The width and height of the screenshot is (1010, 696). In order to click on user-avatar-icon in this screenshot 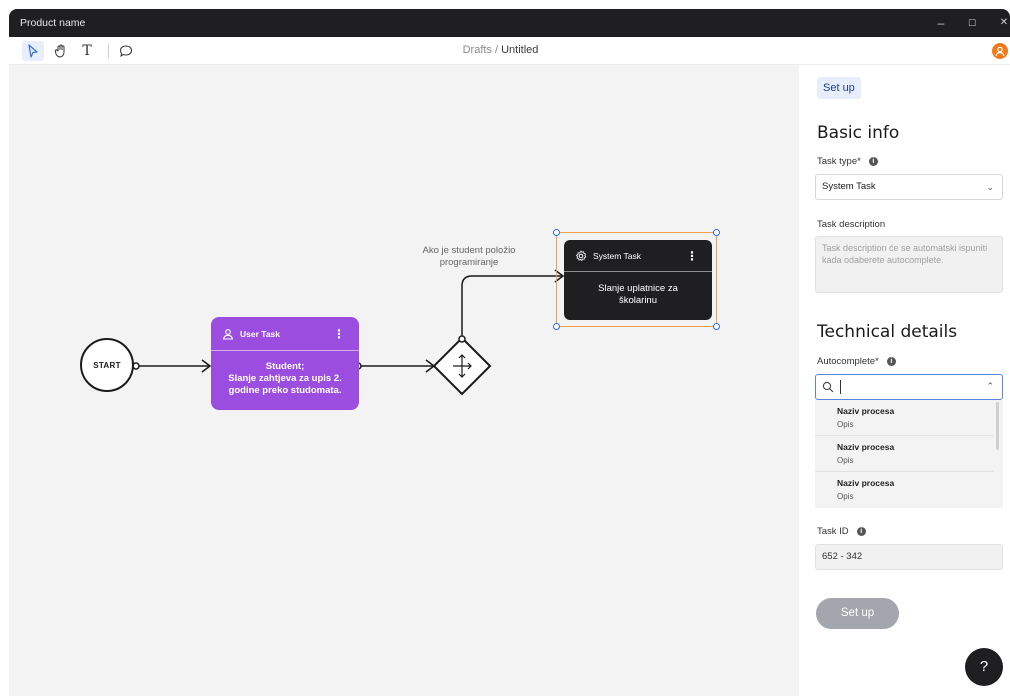, I will do `click(1000, 51)`.